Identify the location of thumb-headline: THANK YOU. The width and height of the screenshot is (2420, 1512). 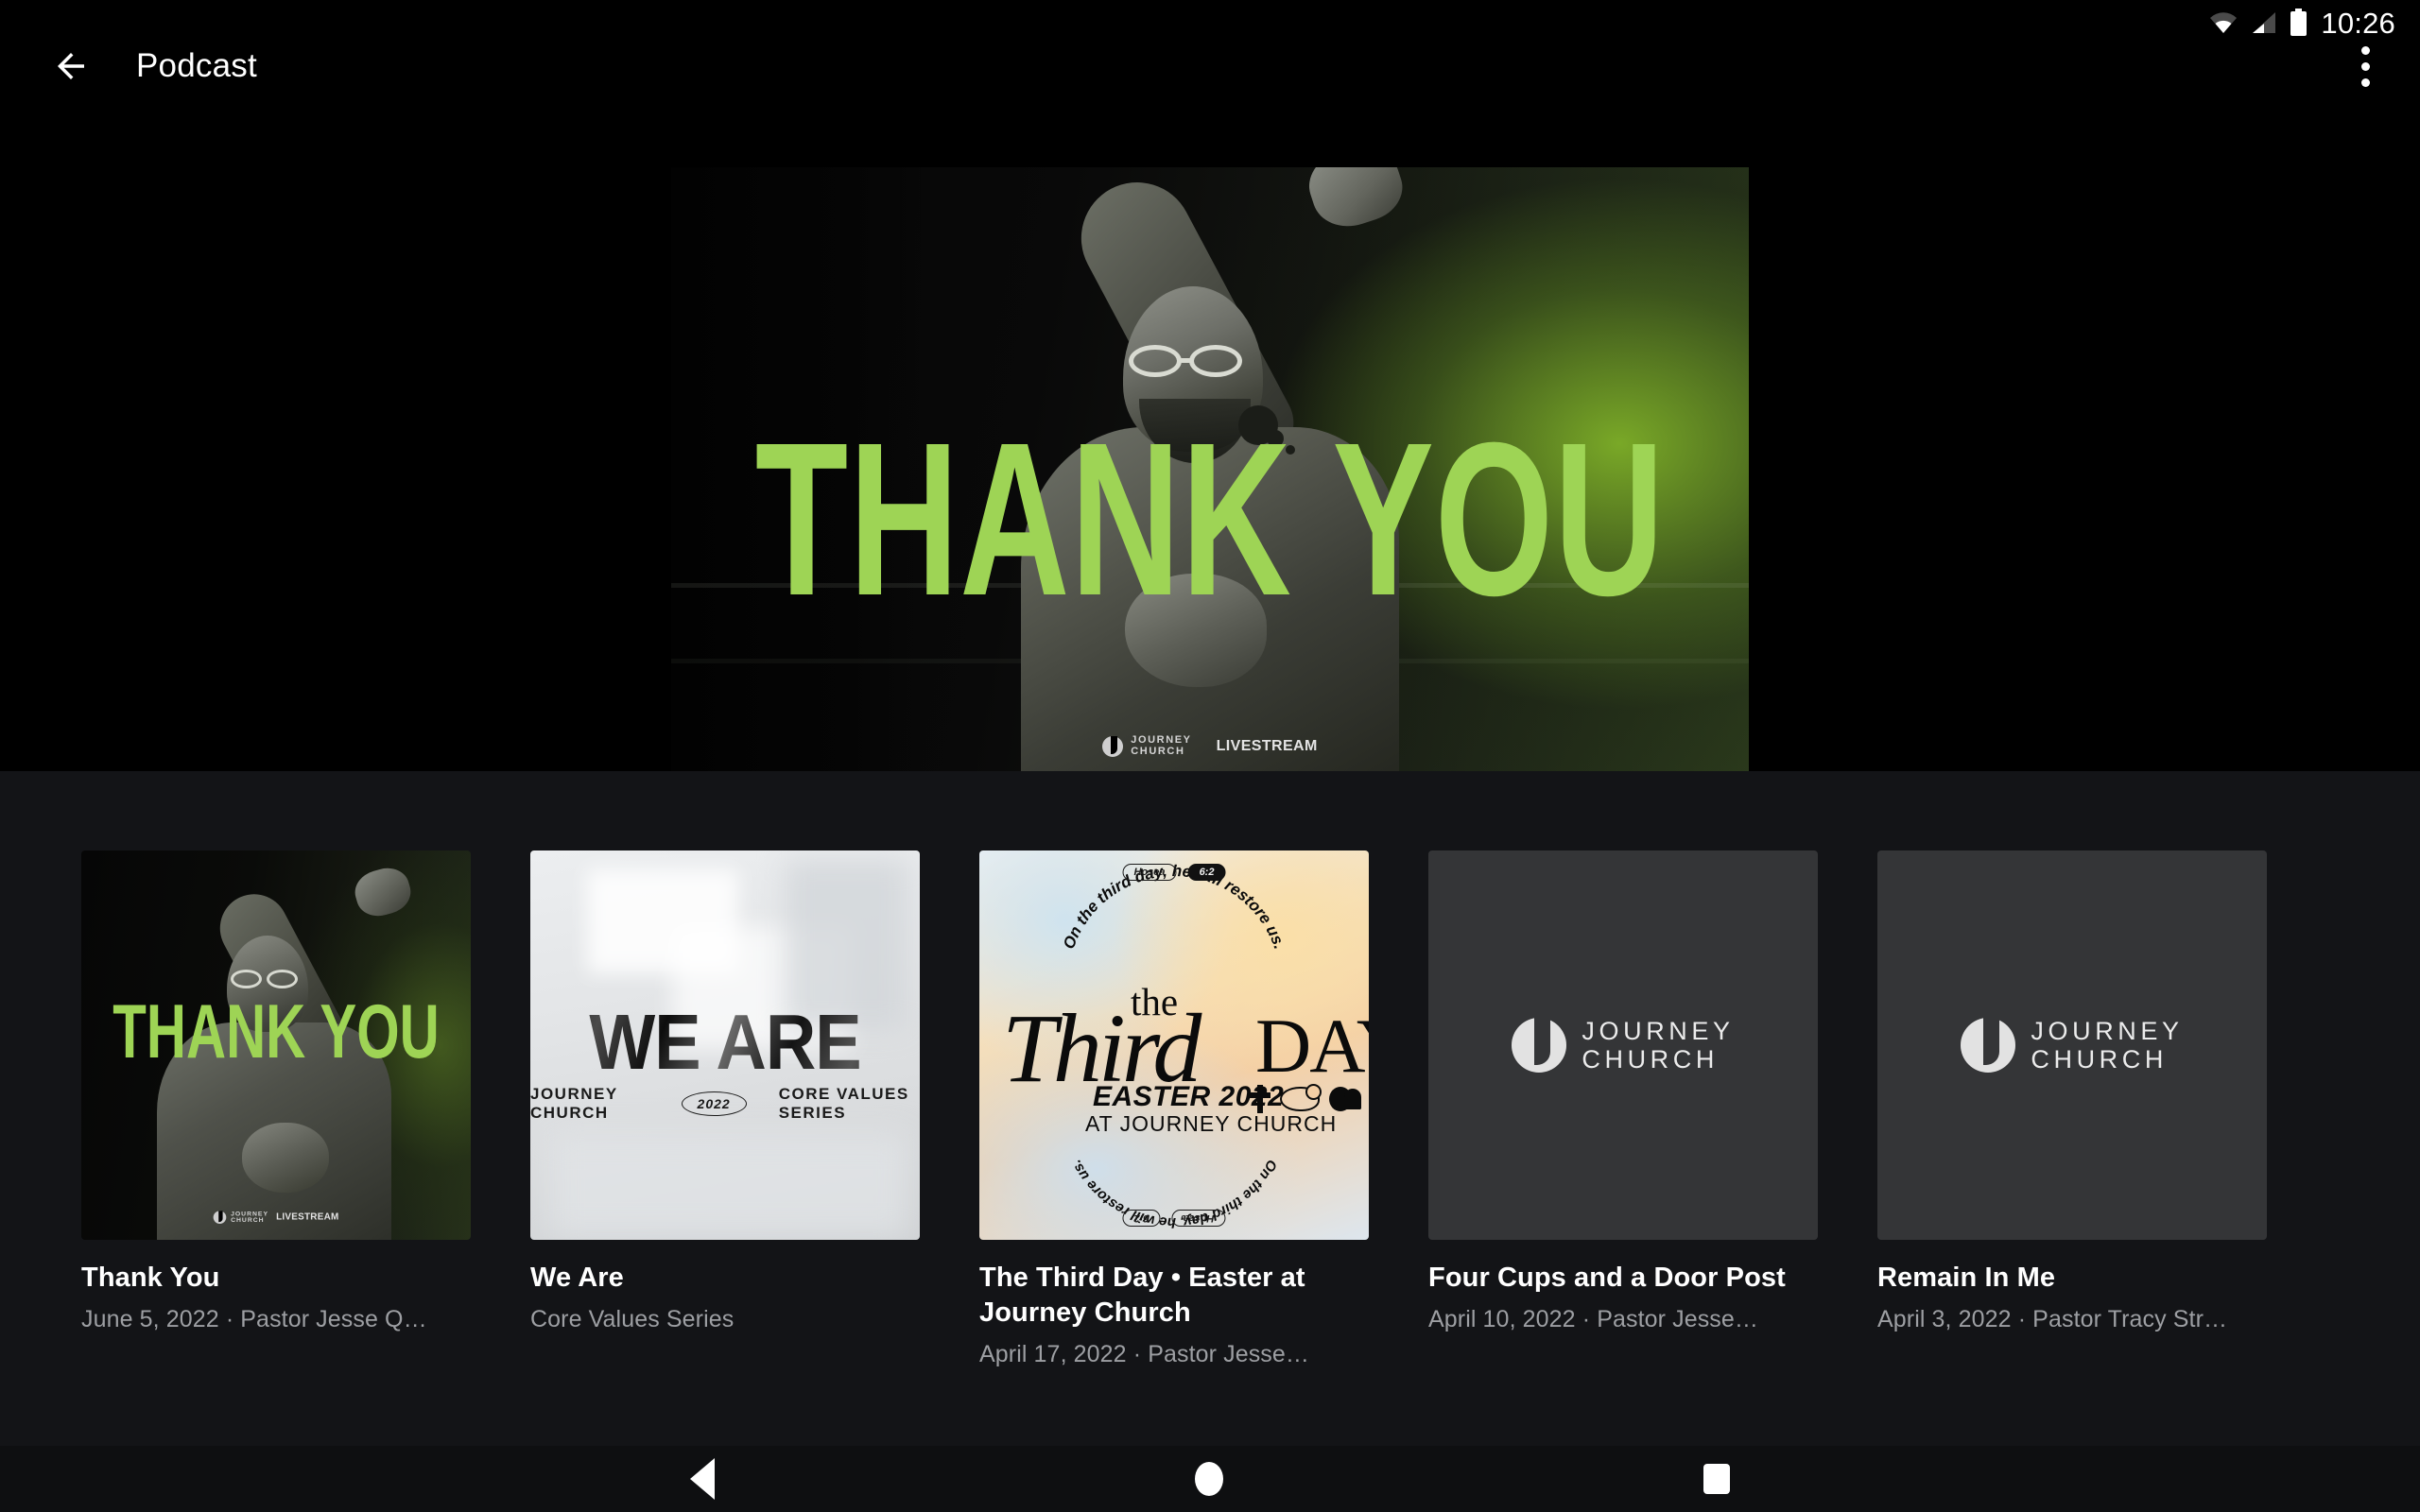
(276, 1032).